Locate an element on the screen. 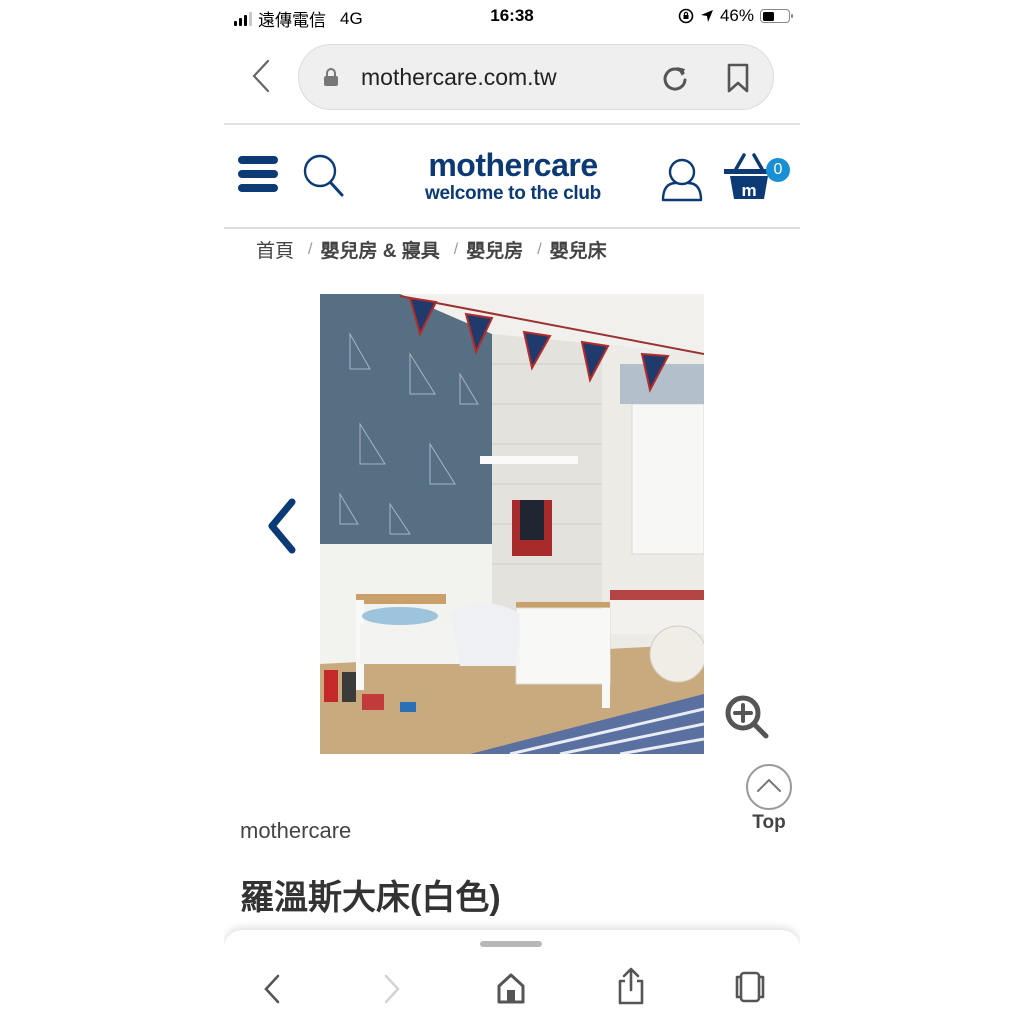 The width and height of the screenshot is (1024, 1024). browser-back-button is located at coordinates (261, 76).